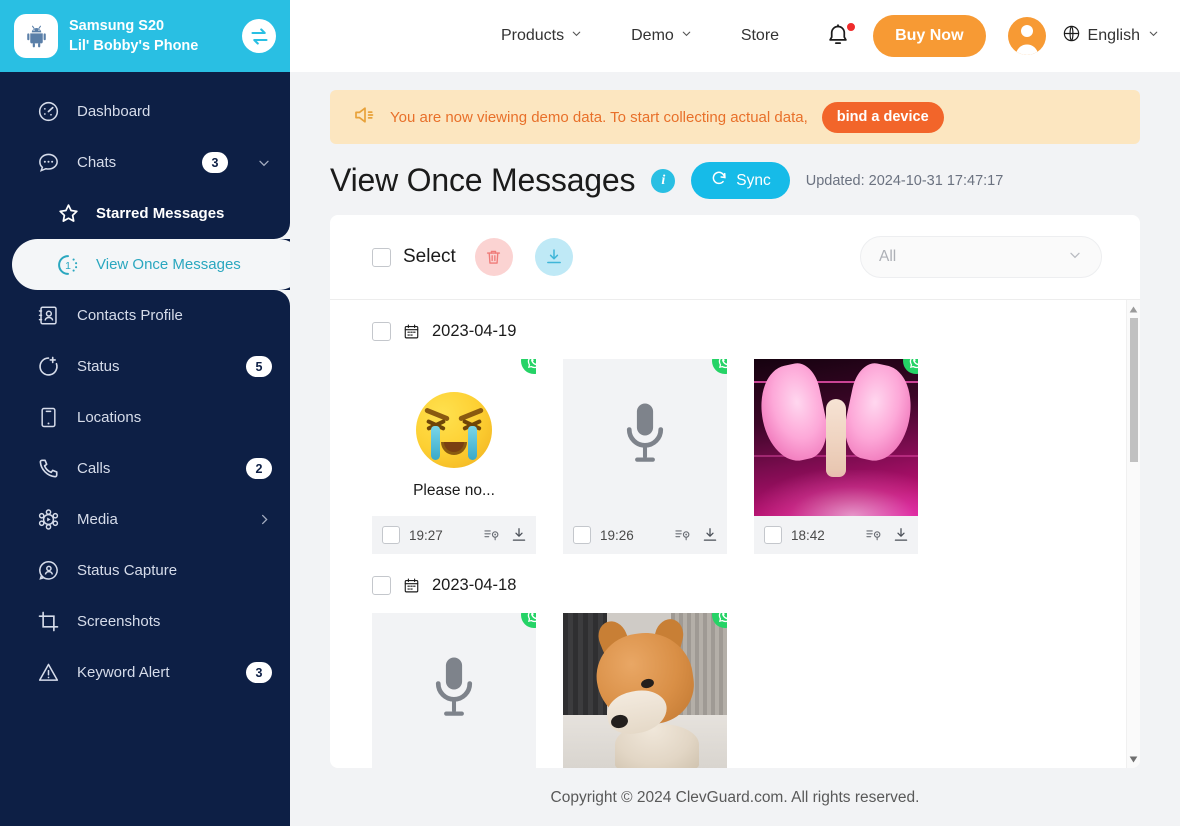  Describe the element at coordinates (259, 36) in the screenshot. I see `switch-device-icon` at that location.